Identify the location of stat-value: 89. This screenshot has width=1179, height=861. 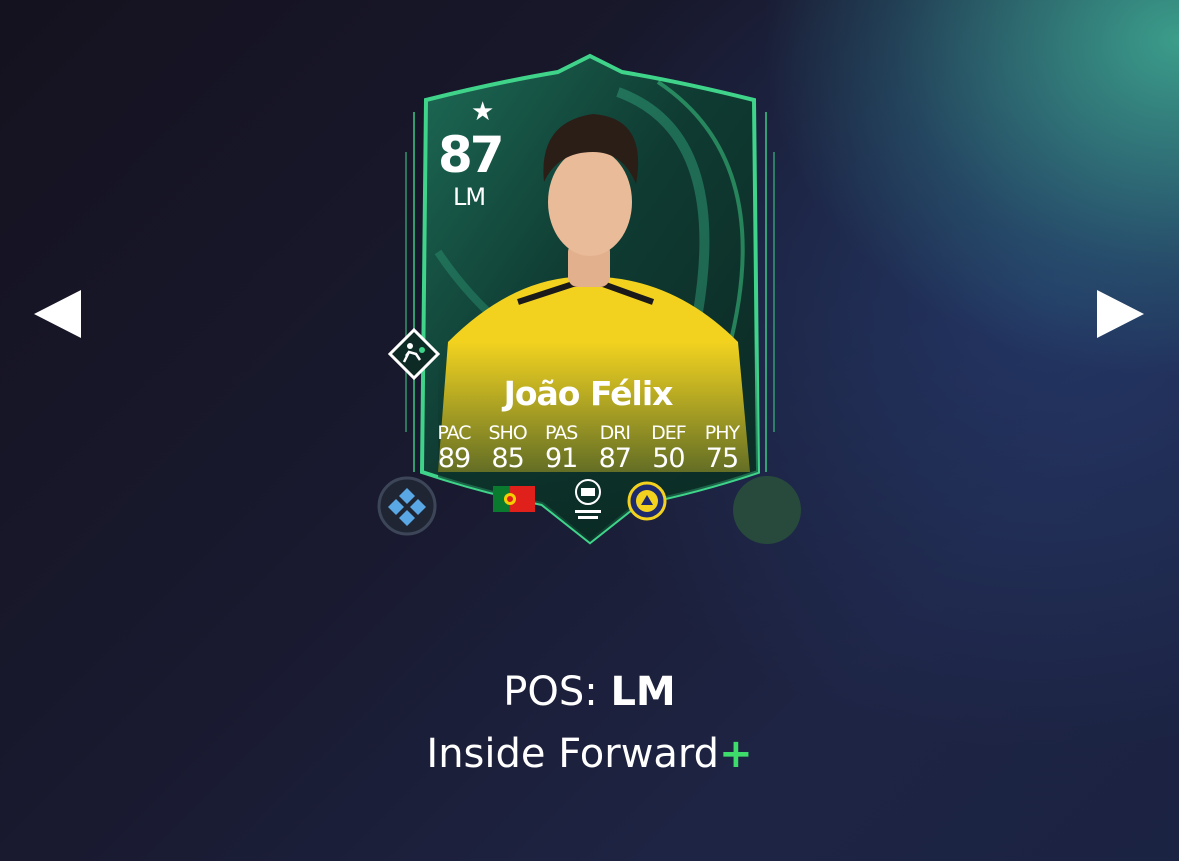
(454, 458).